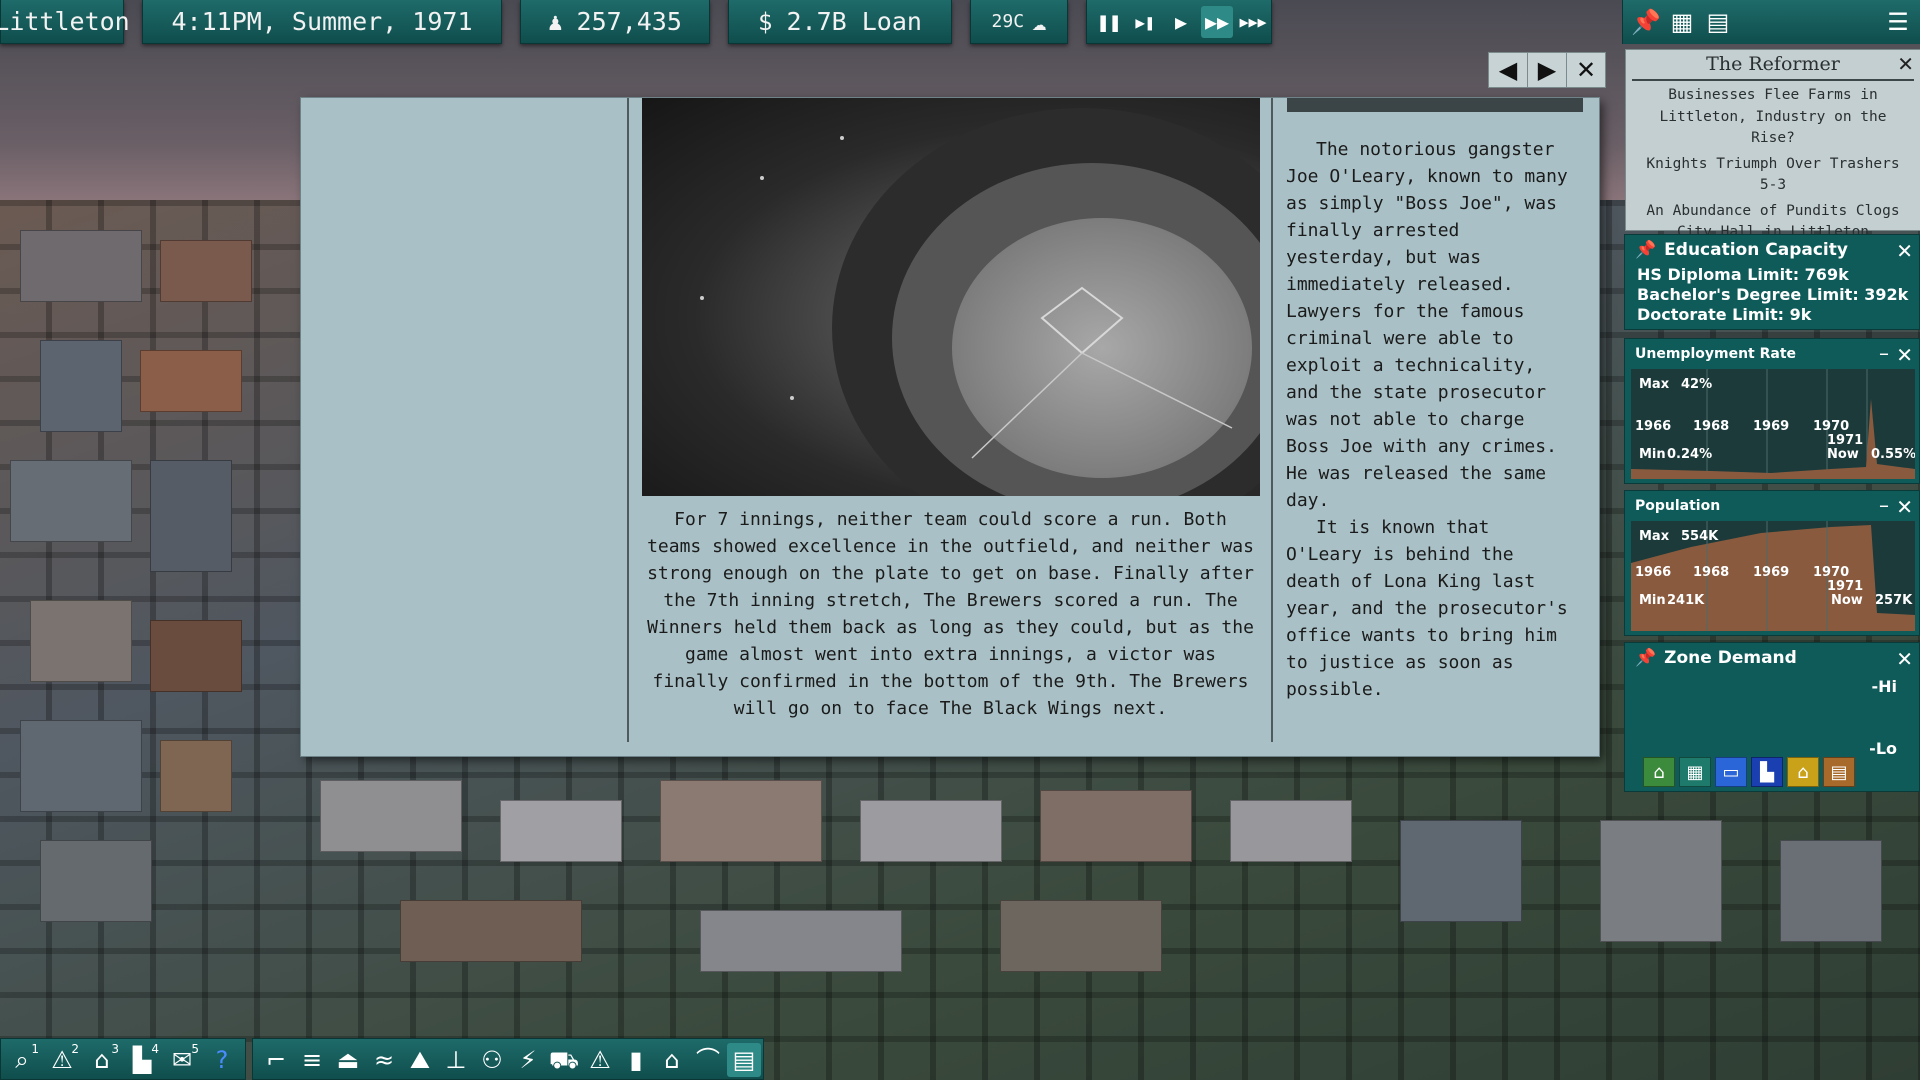  I want to click on datetime-box: 4:11PM, Summer, 1971, so click(322, 22).